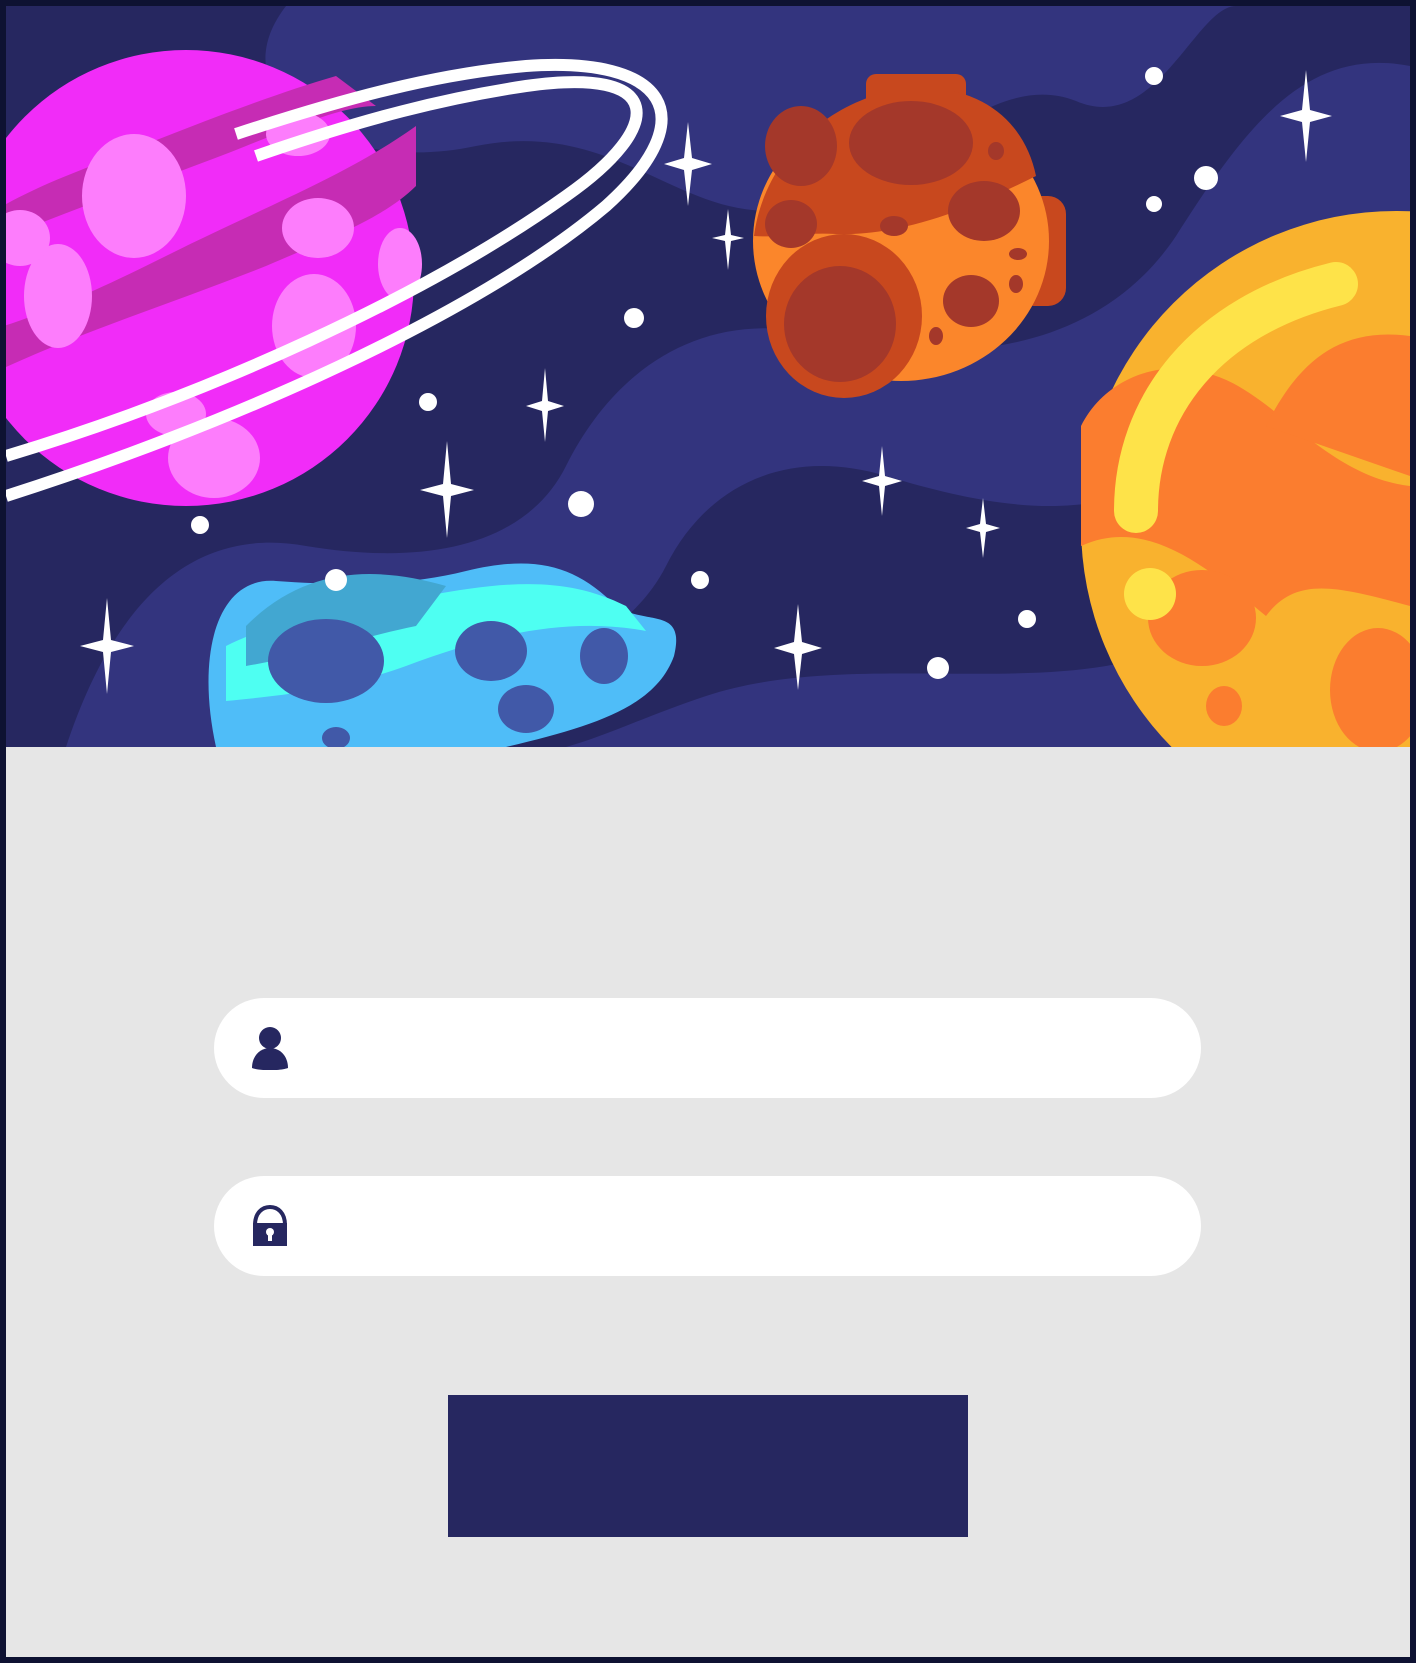 The width and height of the screenshot is (1416, 1663). What do you see at coordinates (708, 1466) in the screenshot?
I see `login-button` at bounding box center [708, 1466].